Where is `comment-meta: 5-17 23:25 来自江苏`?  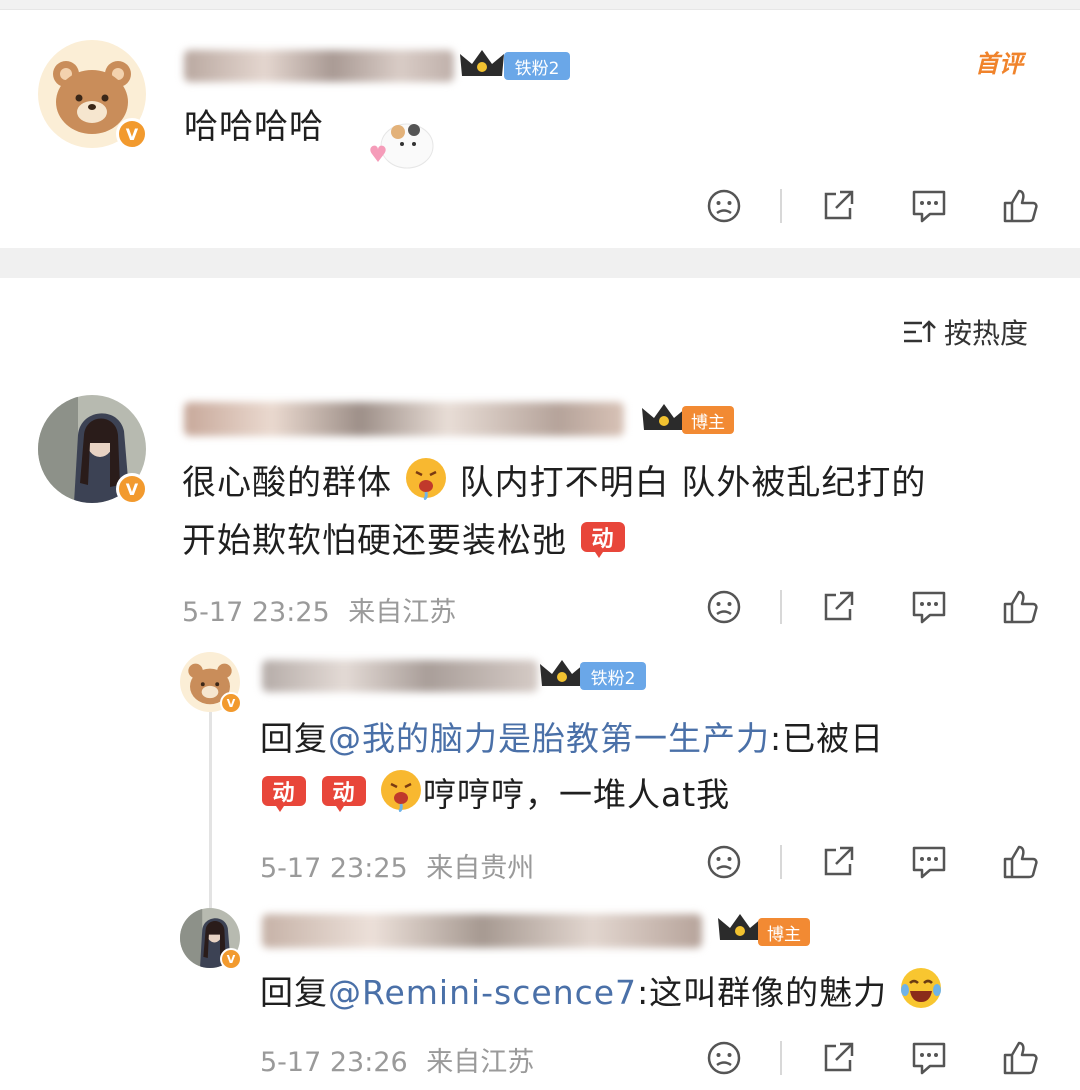
comment-meta: 5-17 23:25 来自江苏 is located at coordinates (319, 609).